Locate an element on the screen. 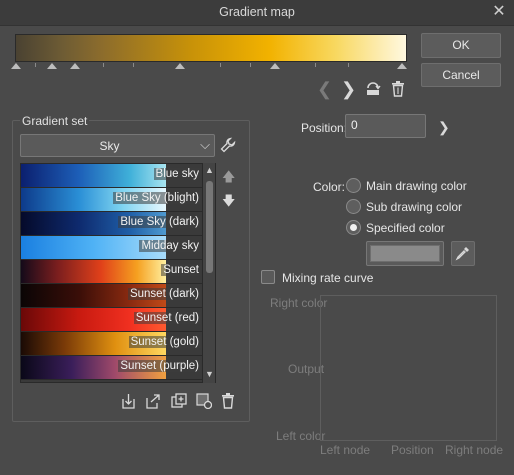  main-color-radio is located at coordinates (353, 185).